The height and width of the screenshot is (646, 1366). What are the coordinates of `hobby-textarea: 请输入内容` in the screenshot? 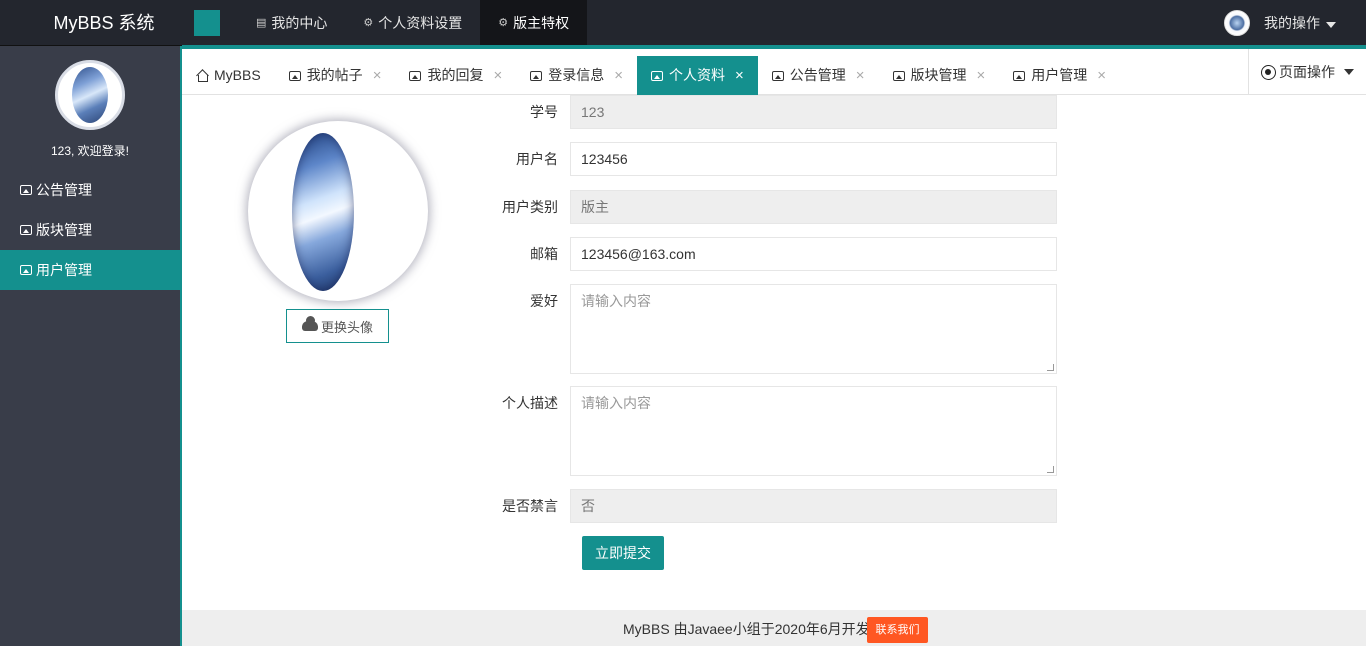 It's located at (813, 329).